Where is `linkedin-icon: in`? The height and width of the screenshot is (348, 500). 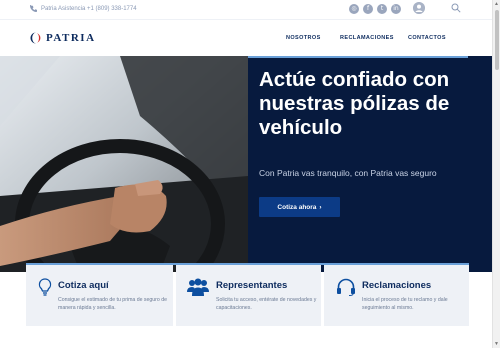
linkedin-icon: in is located at coordinates (396, 9).